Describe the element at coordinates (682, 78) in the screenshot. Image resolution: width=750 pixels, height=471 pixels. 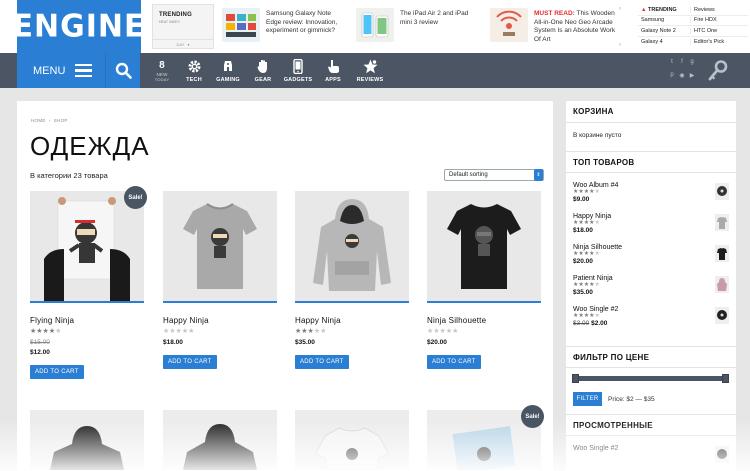
I see `rss-icon: ◉` at that location.